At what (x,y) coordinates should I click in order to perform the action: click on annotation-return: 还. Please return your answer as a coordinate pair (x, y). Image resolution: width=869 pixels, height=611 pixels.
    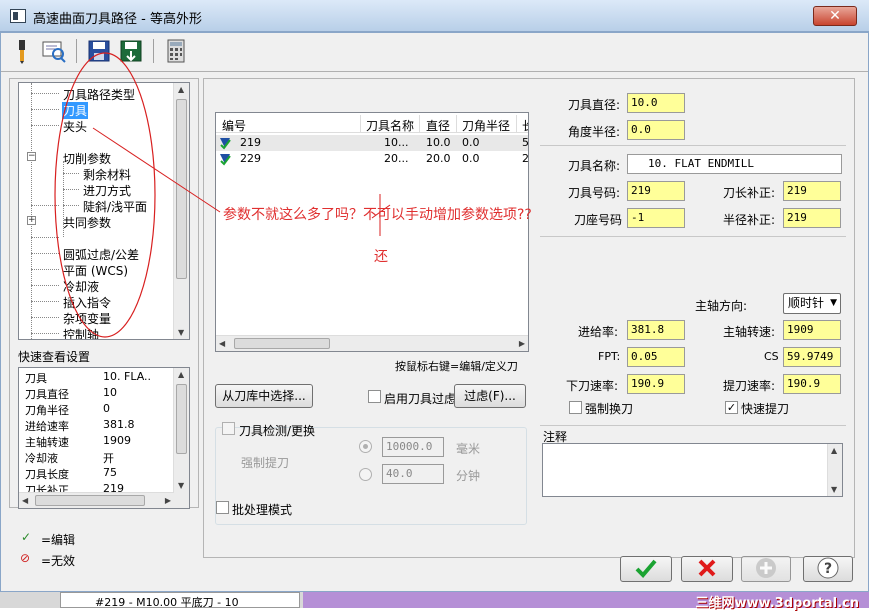
    Looking at the image, I should click on (381, 257).